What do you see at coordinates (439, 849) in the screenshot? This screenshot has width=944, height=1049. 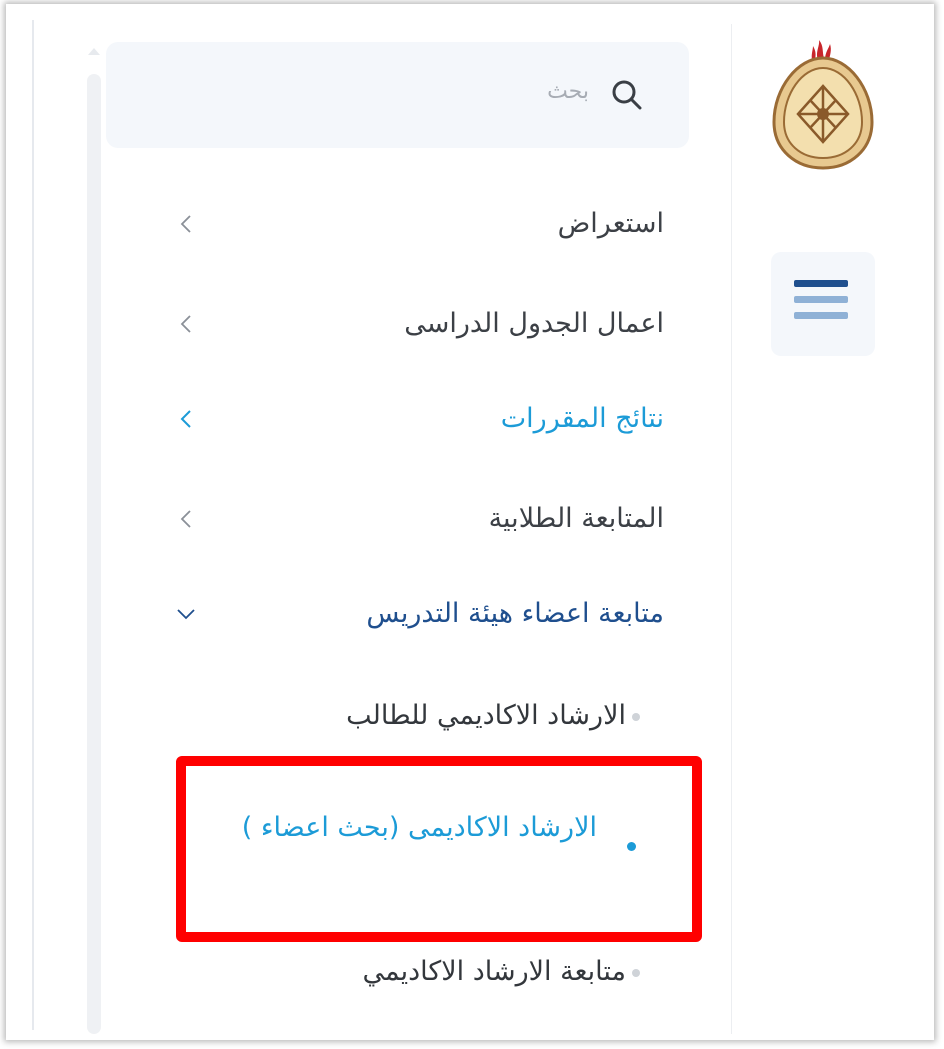 I see `subnav-item-advising-search-highlighted: الارشاد الاكاديمى (بحث اعضاء )` at bounding box center [439, 849].